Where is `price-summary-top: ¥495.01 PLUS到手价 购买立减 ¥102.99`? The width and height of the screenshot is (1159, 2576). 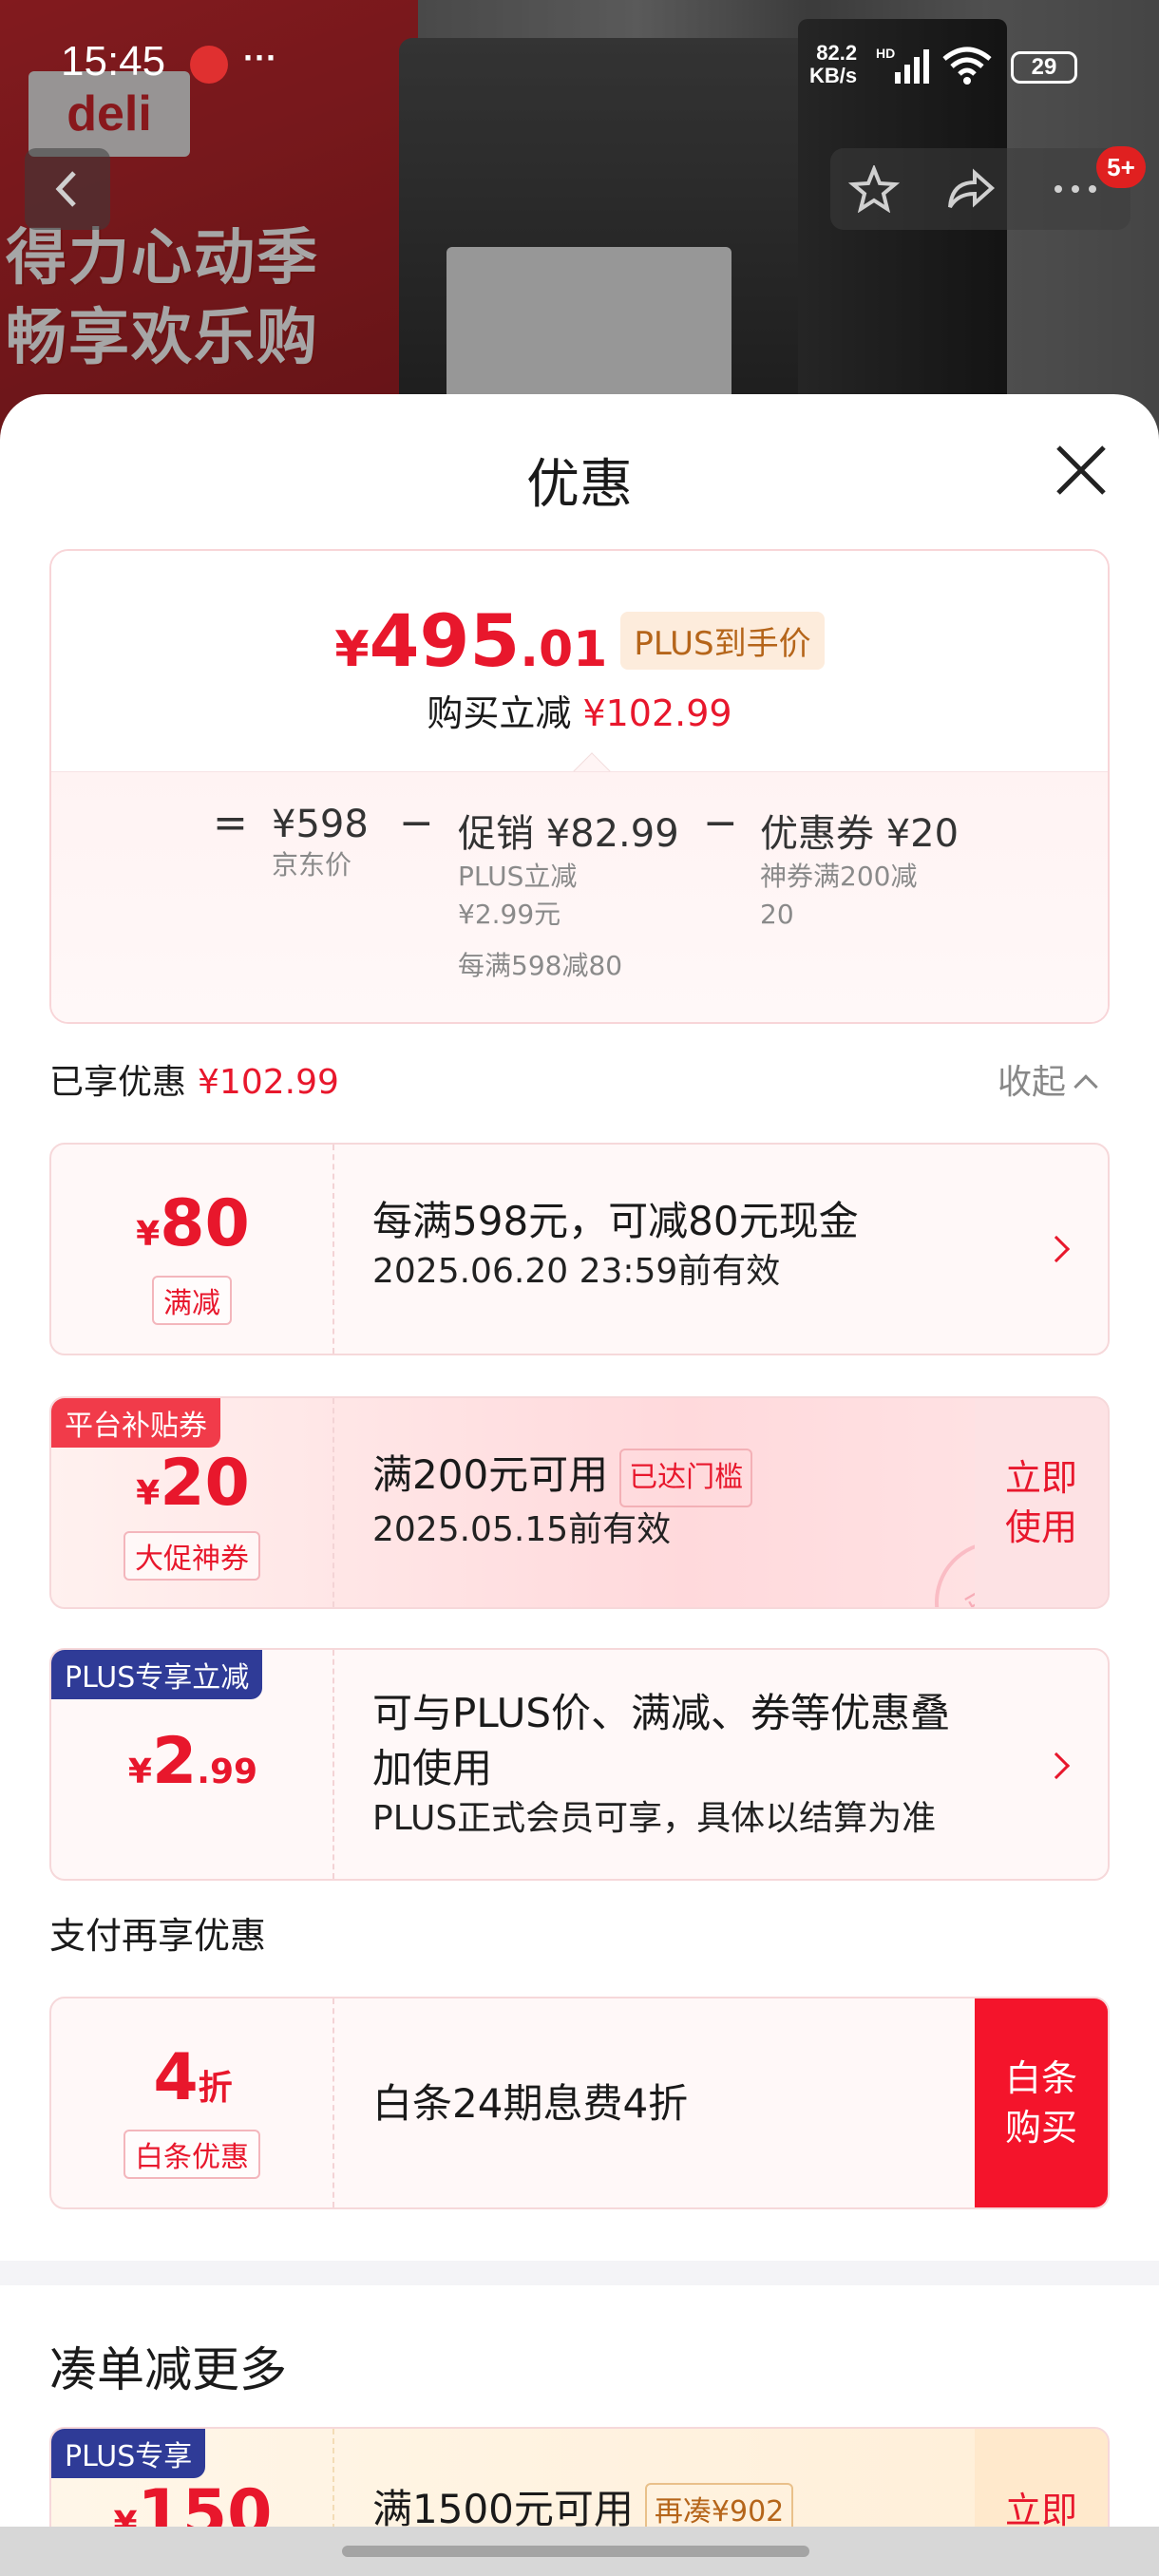
price-summary-top: ¥495.01 PLUS到手价 购买立减 ¥102.99 is located at coordinates (579, 661).